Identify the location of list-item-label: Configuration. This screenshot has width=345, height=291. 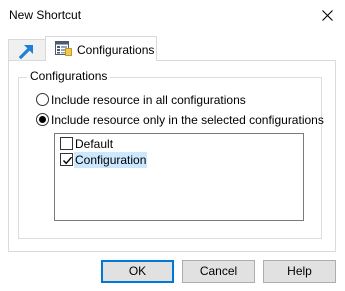
(111, 160).